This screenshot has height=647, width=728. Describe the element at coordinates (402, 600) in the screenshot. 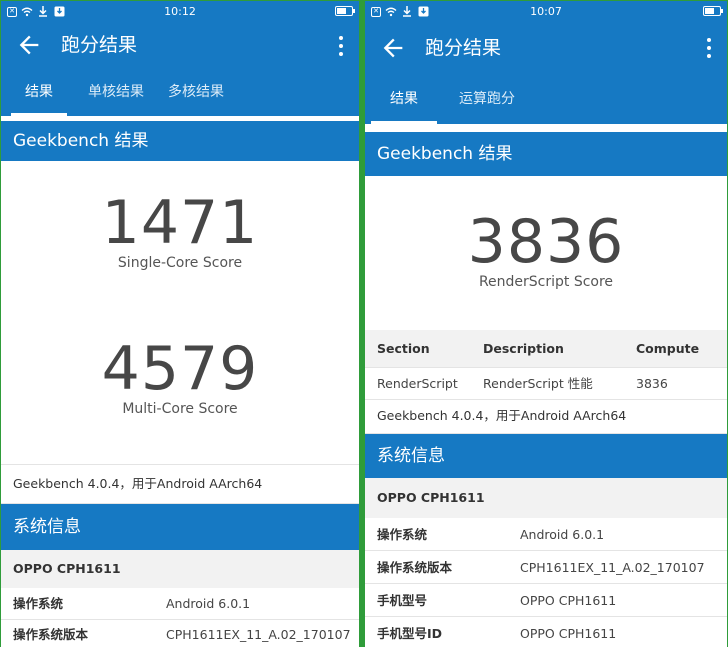

I see `info-key: 手机型号` at that location.